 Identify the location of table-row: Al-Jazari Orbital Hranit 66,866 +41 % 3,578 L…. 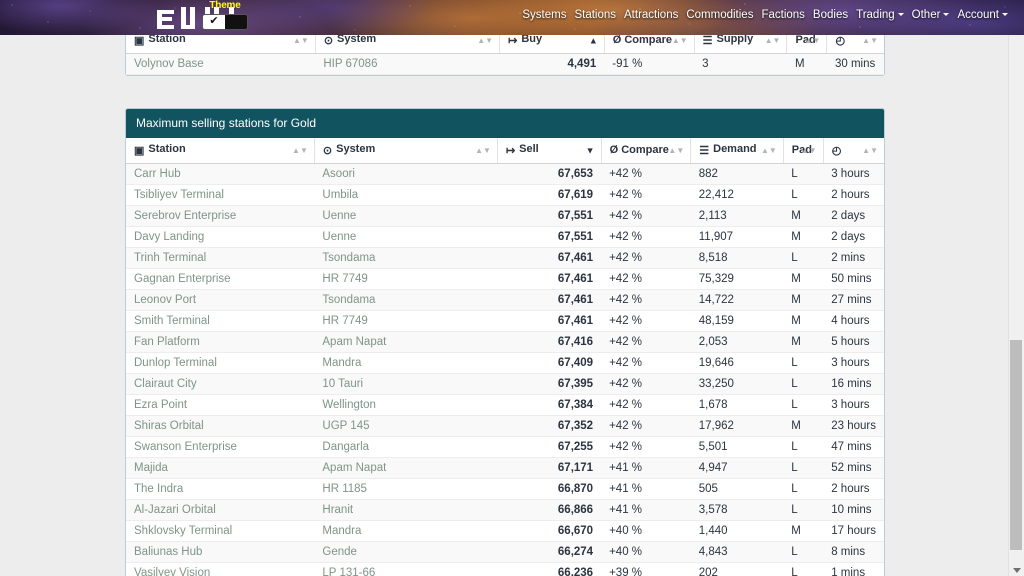
(505, 510).